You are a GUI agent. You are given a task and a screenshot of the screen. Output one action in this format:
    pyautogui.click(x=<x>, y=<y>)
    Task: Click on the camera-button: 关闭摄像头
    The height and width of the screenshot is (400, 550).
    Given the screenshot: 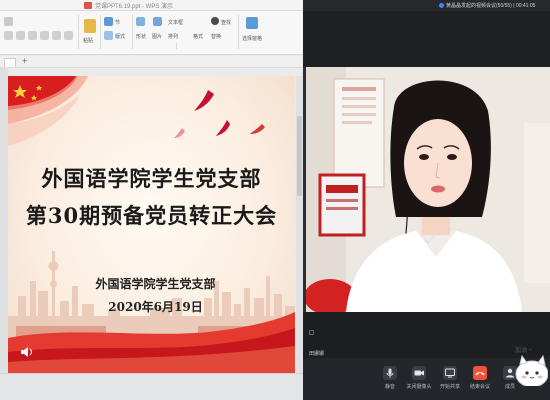 What is the action you would take?
    pyautogui.click(x=419, y=378)
    